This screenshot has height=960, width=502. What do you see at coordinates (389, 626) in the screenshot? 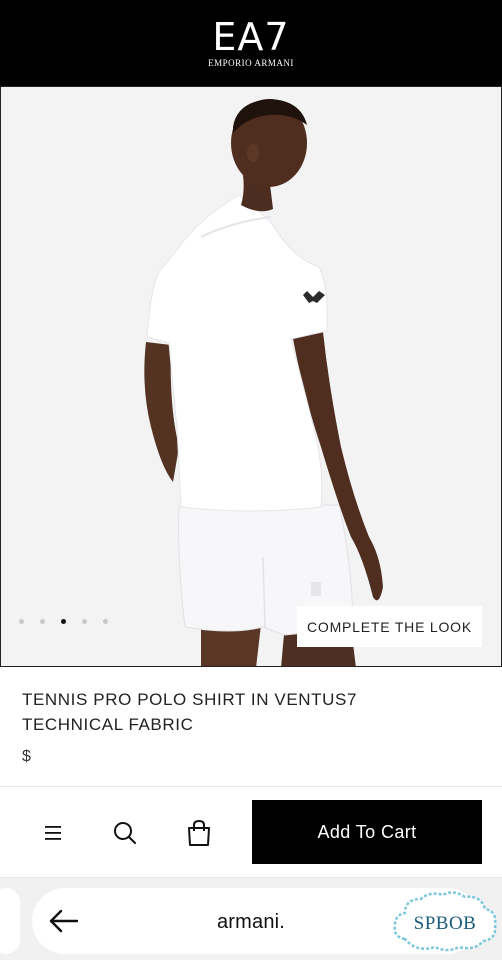
I see `complete-the-look-button: COMPLETE THE LOOK` at bounding box center [389, 626].